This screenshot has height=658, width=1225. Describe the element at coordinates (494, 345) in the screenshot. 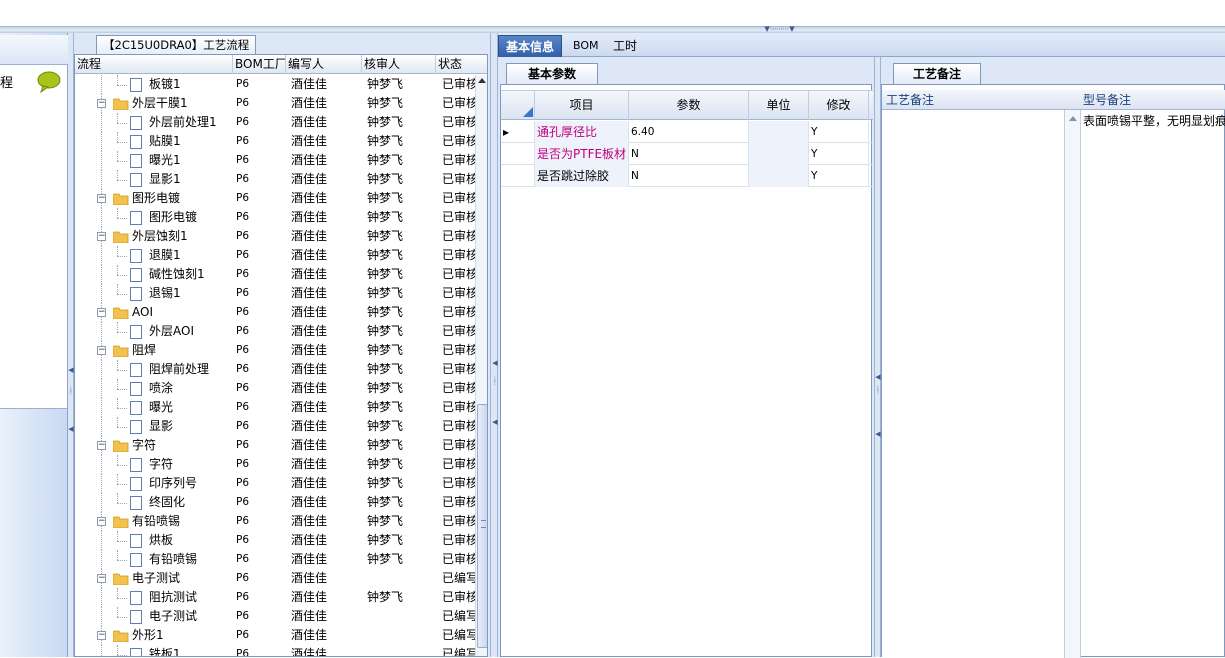

I see `middle-splitter: ◀ ⋮ ⋮ ◀` at that location.